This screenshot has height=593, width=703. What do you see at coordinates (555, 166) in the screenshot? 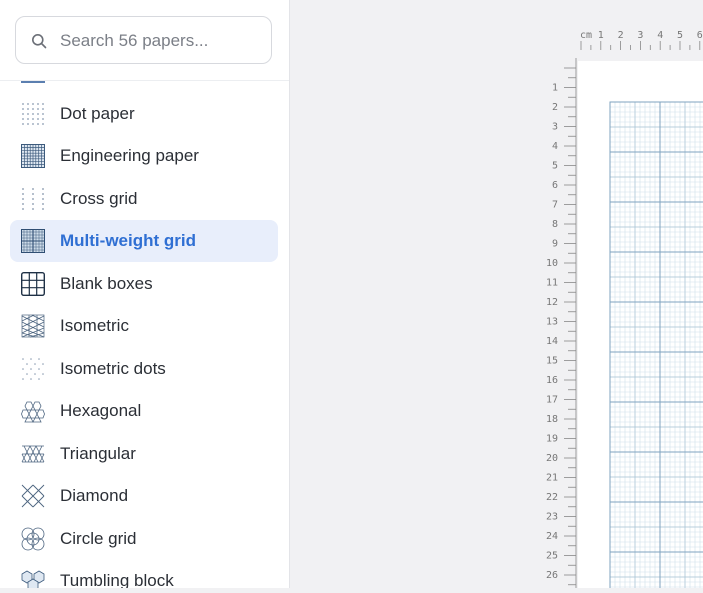
I see `ruler-left-label: 5` at bounding box center [555, 166].